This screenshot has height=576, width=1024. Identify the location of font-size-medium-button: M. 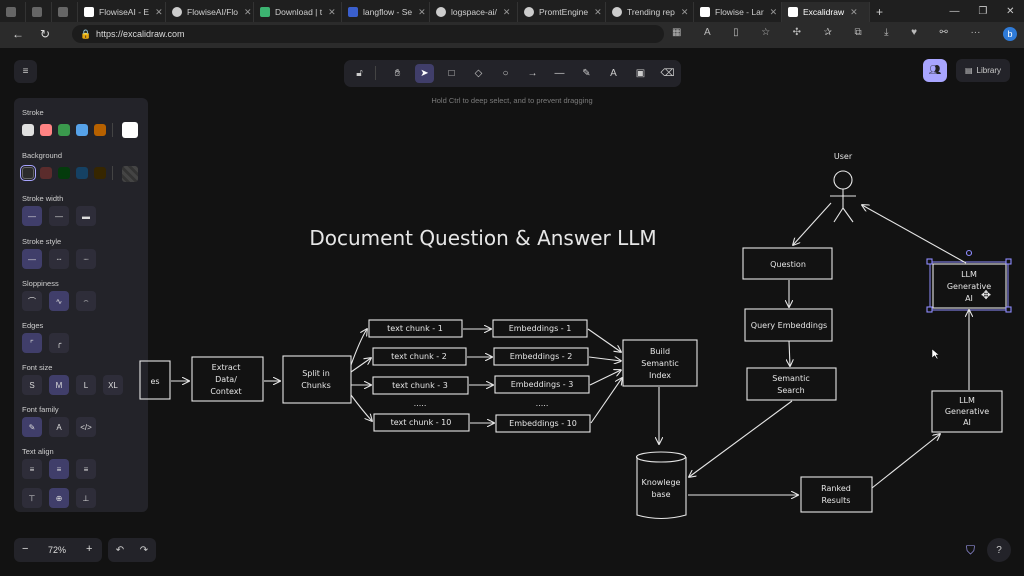
(59, 385).